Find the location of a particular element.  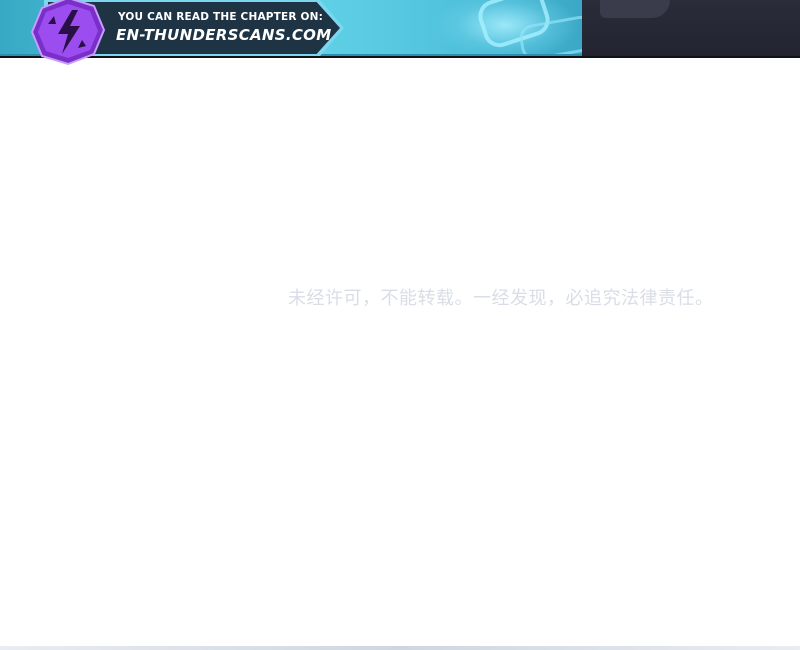

panel-art-shadow is located at coordinates (635, 9).